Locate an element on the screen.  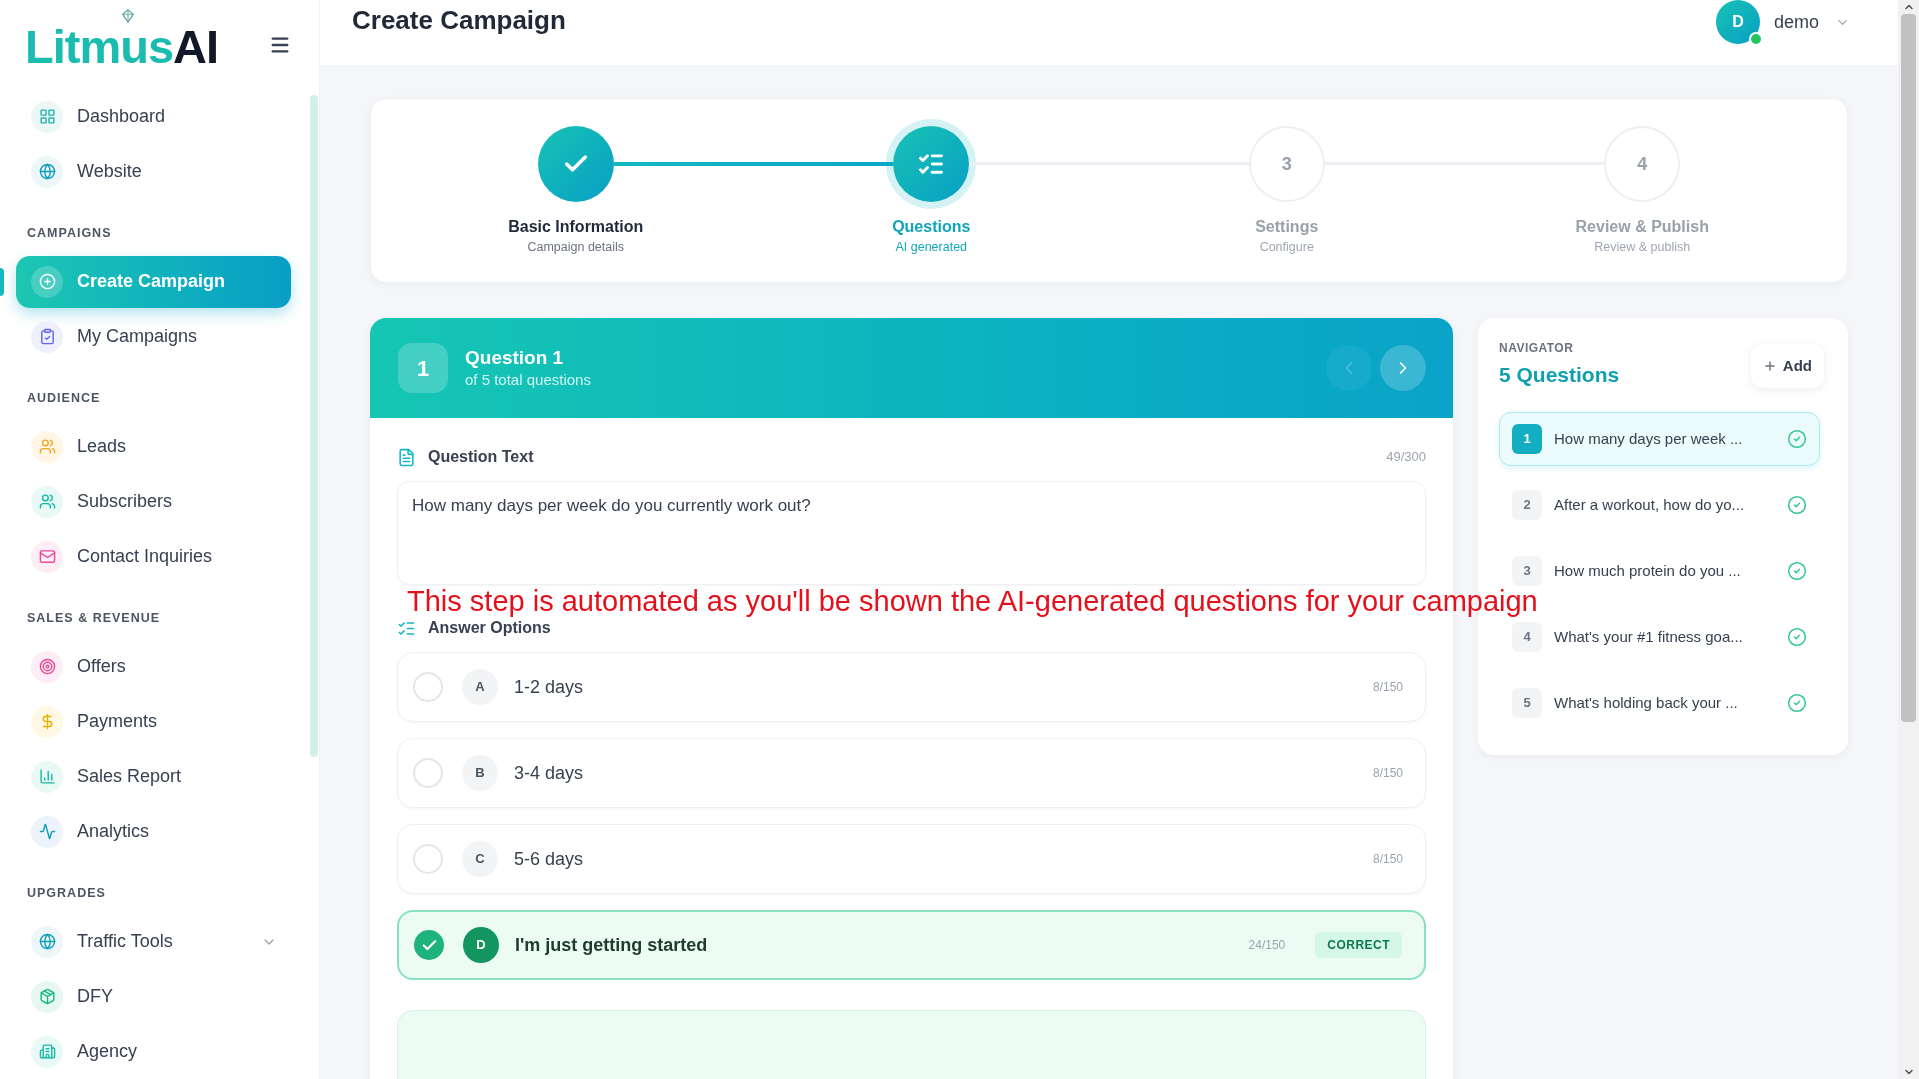
step-number: 4 is located at coordinates (1642, 164).